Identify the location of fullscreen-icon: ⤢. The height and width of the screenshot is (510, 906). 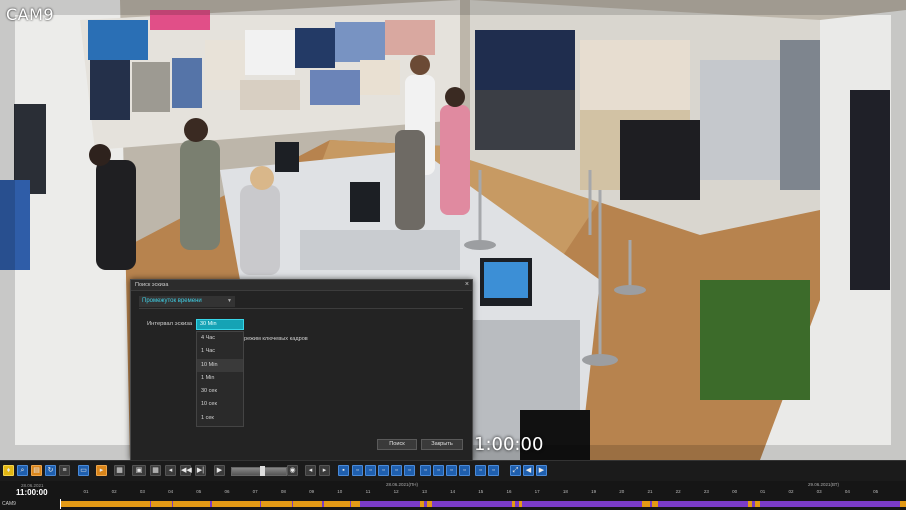
(515, 470).